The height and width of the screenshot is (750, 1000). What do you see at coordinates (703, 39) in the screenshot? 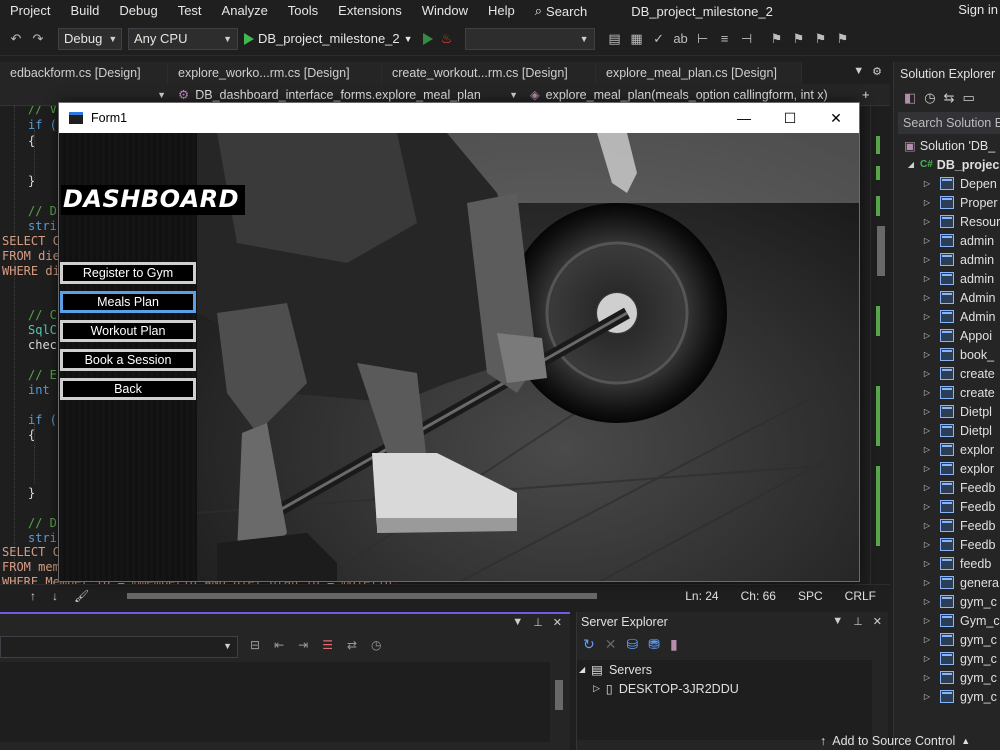
I see `align-icon: ⊢` at bounding box center [703, 39].